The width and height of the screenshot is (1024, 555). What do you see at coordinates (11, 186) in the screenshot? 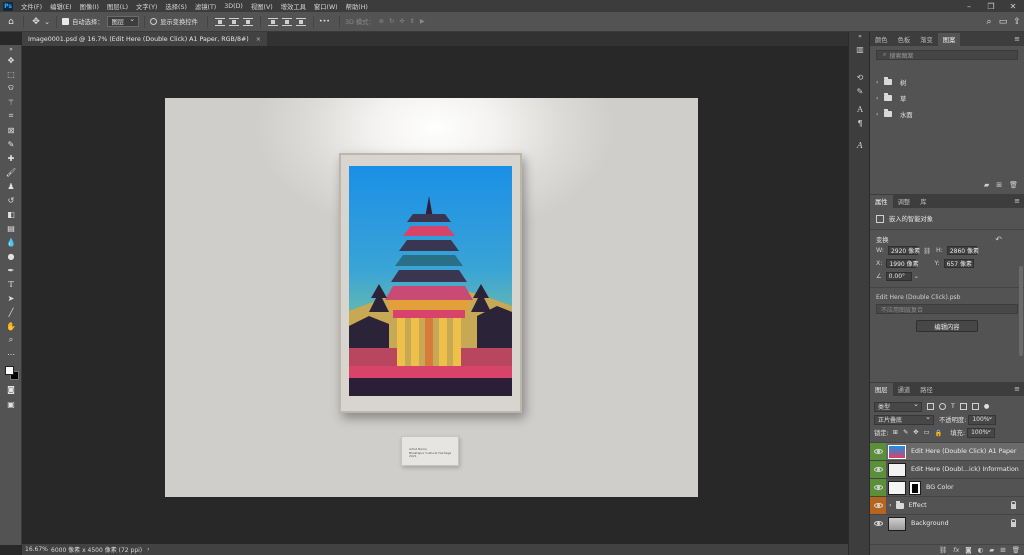
I see `clone-stamp-tool-icon: ♟` at bounding box center [11, 186].